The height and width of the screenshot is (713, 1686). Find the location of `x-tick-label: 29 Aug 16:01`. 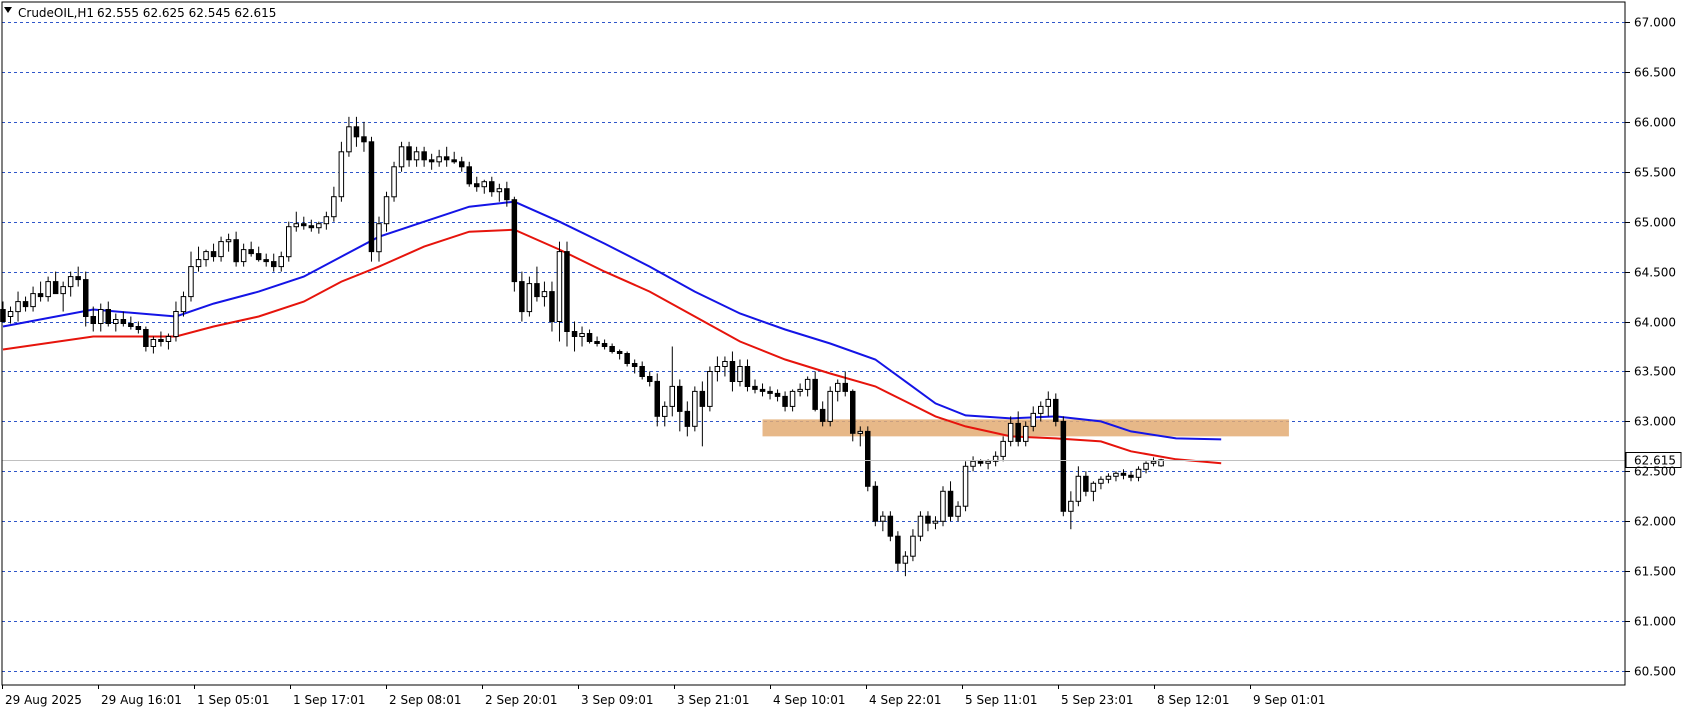

x-tick-label: 29 Aug 16:01 is located at coordinates (141, 700).